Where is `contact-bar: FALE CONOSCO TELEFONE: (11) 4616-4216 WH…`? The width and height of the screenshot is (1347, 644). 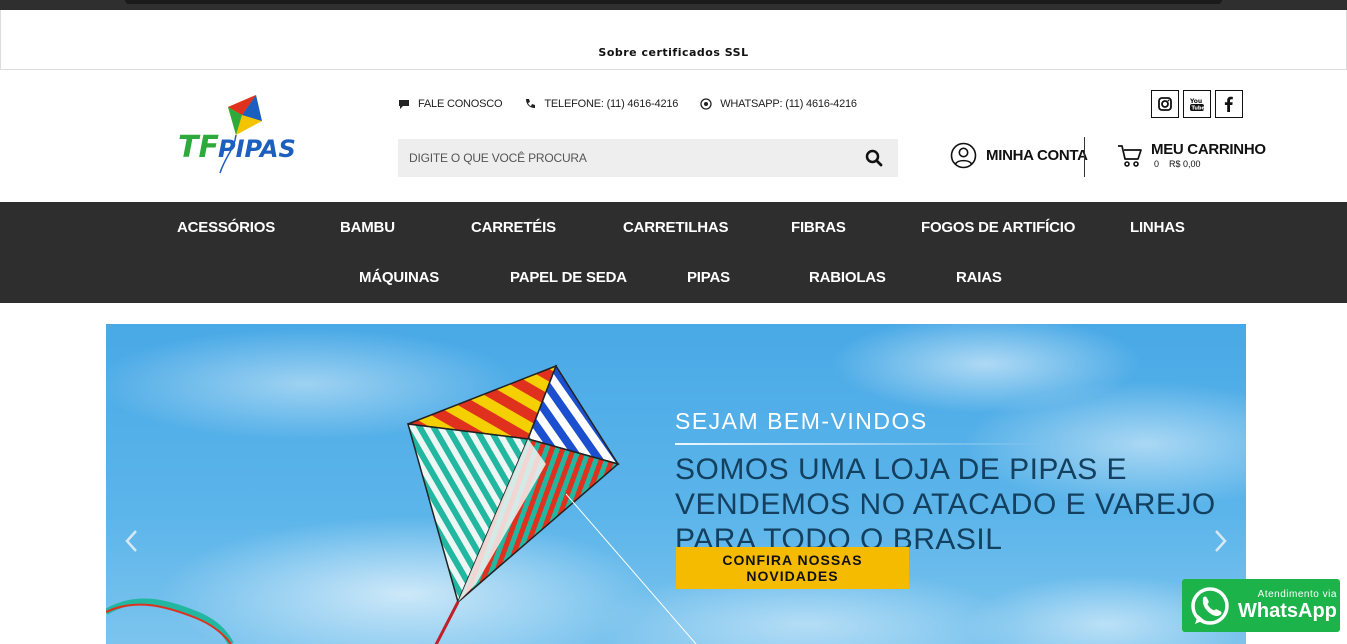 contact-bar: FALE CONOSCO TELEFONE: (11) 4616-4216 WH… is located at coordinates (627, 104).